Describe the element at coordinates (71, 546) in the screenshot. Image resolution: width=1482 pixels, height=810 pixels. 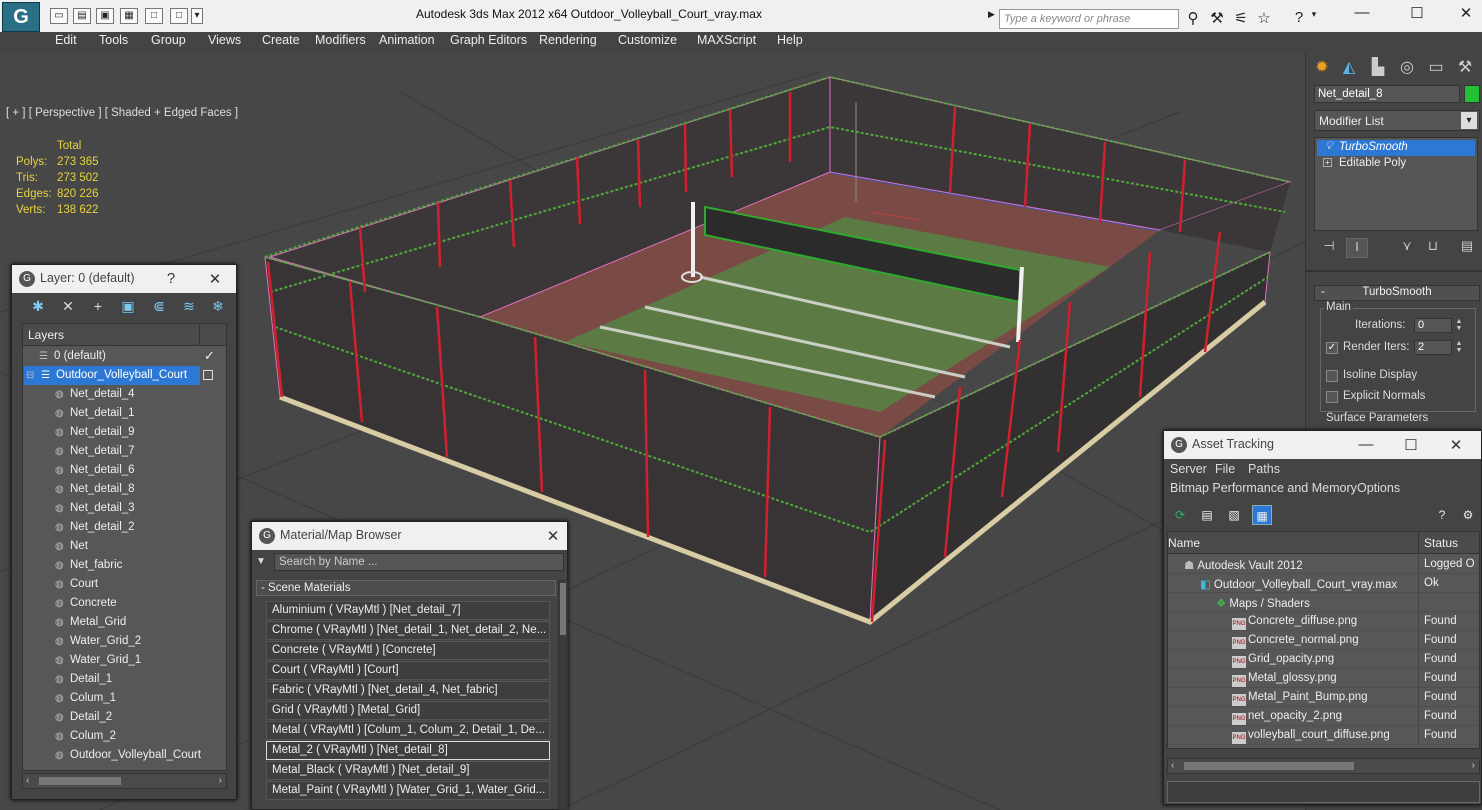
I see `layer-object-row: ◍ Net` at that location.